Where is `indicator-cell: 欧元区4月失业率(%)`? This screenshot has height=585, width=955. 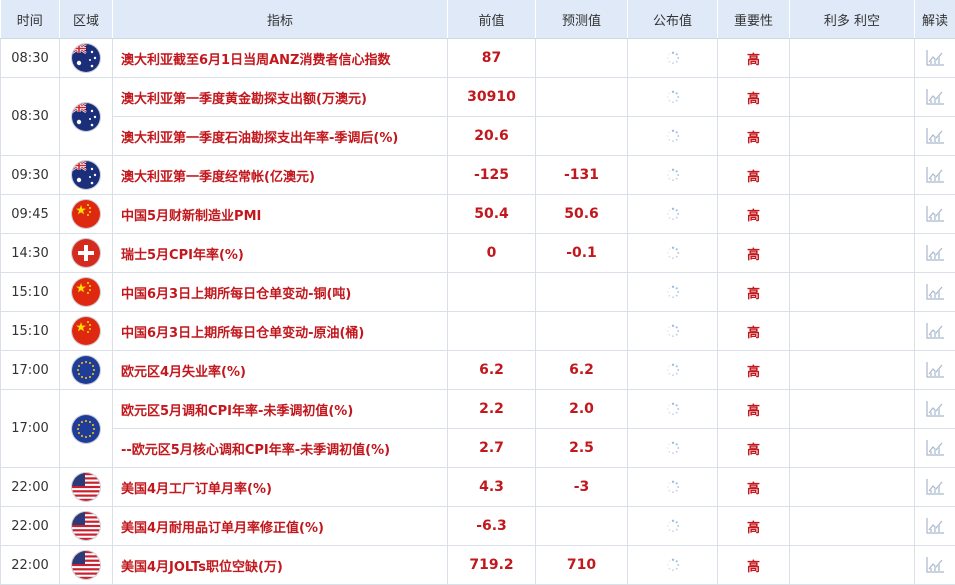
indicator-cell: 欧元区4月失业率(%) is located at coordinates (280, 370).